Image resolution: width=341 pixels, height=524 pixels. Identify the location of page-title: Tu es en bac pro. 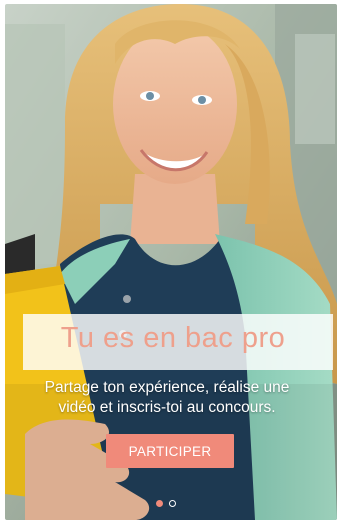
(173, 337).